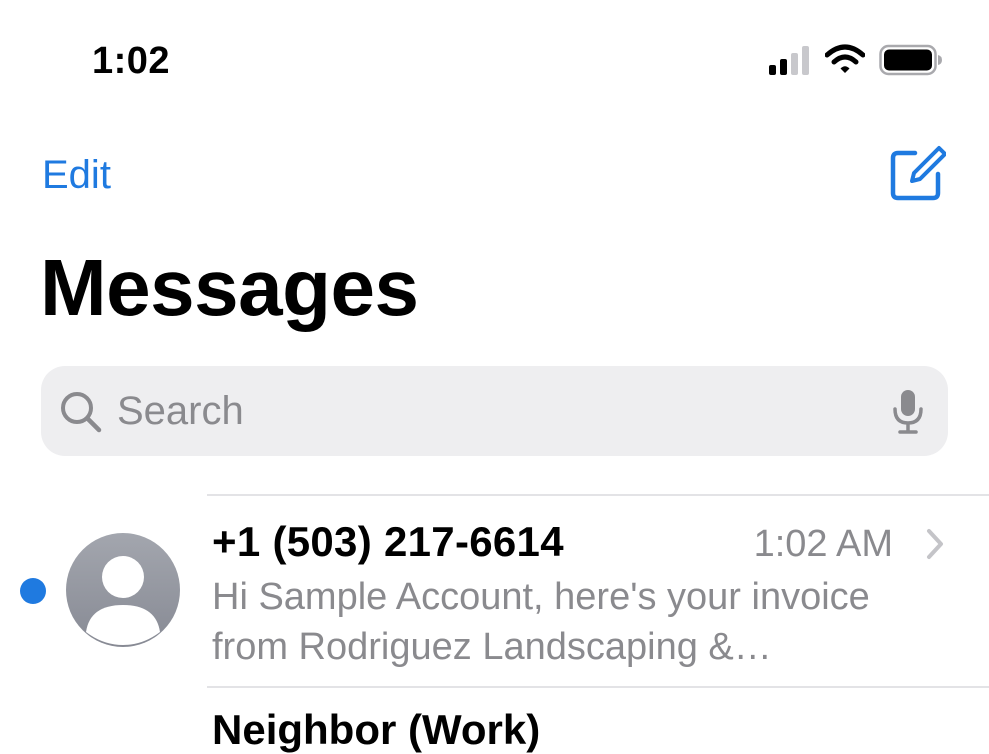  What do you see at coordinates (789, 60) in the screenshot?
I see `signal-icon` at bounding box center [789, 60].